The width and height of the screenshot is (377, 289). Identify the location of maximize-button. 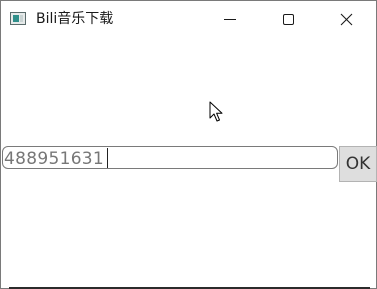
(288, 19).